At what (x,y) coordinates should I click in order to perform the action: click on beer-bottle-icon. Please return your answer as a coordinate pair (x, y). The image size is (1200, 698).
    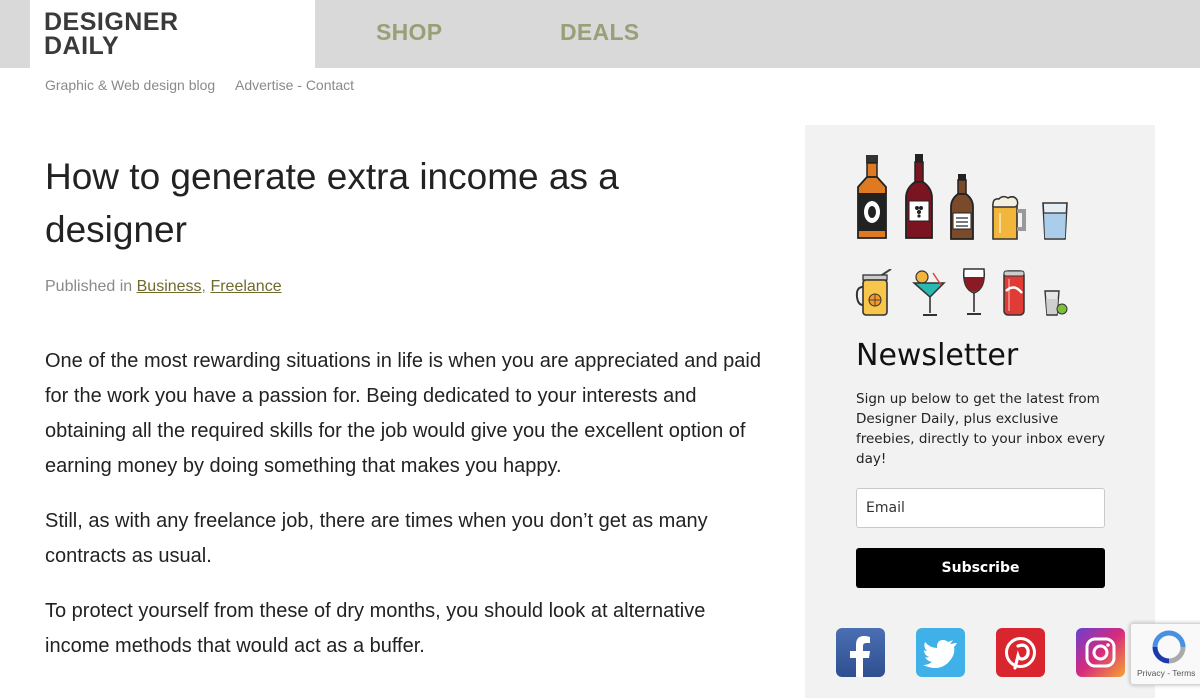
    Looking at the image, I should click on (962, 207).